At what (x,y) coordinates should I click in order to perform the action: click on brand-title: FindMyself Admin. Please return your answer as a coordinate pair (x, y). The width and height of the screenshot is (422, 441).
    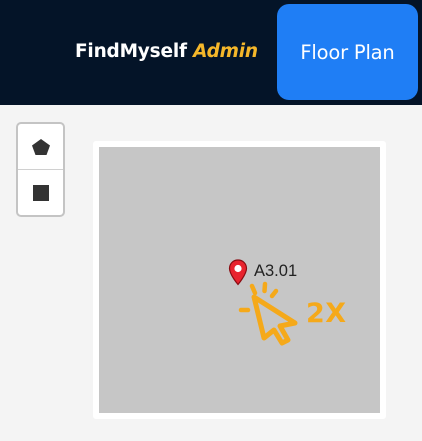
    Looking at the image, I should click on (166, 51).